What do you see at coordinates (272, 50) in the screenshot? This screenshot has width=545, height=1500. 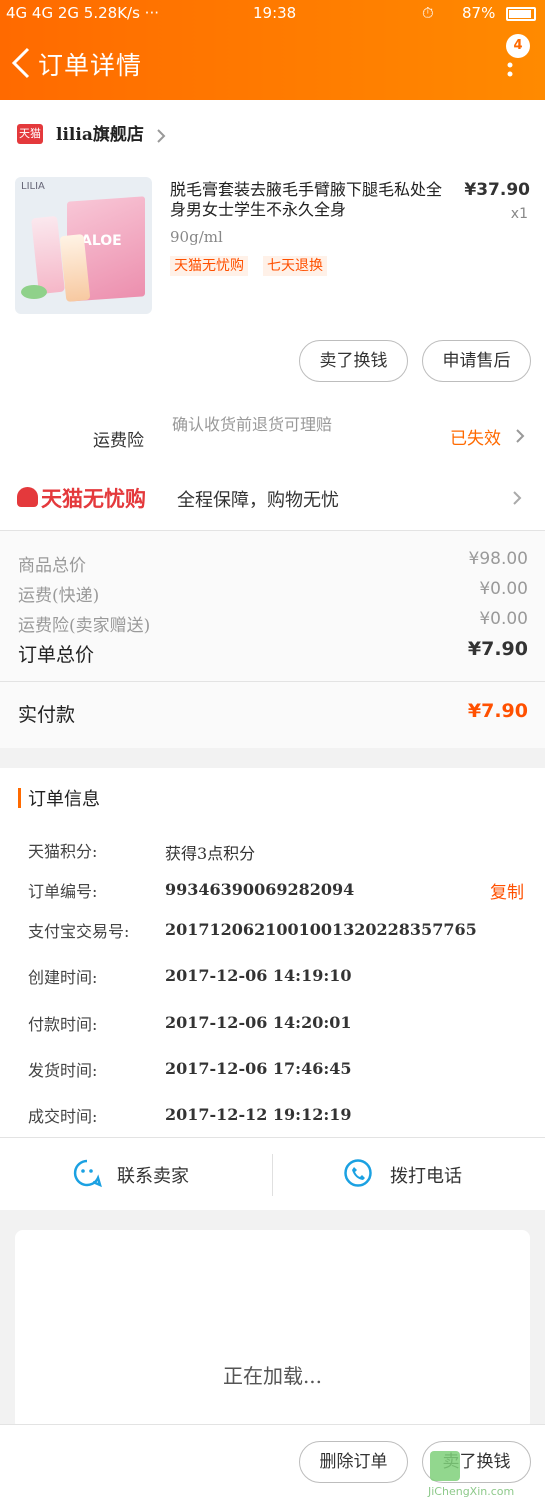 I see `app-header: 4G 4G 2G 5.28K/s ··· 19:38 ⏱ 87% 订单详情 4` at bounding box center [272, 50].